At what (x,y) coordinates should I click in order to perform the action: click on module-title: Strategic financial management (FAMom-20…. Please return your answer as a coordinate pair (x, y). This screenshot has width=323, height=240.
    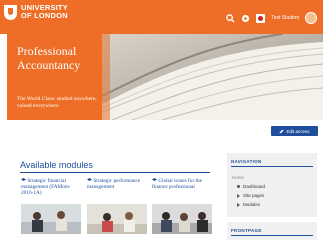
    Looking at the image, I should click on (51, 190).